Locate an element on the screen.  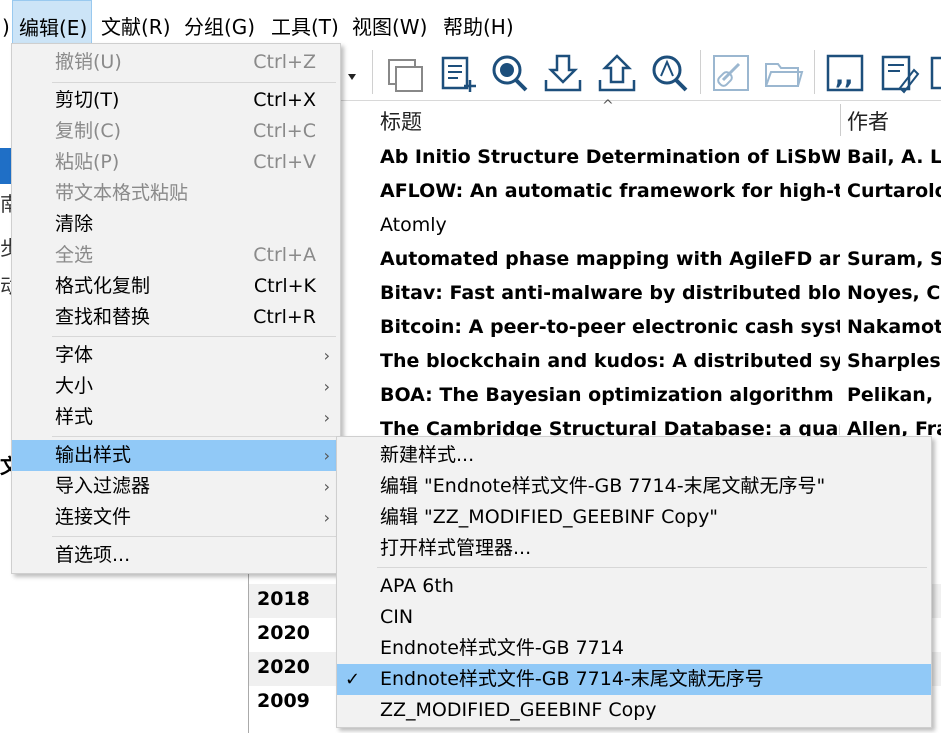
menu-help: 帮助(H) is located at coordinates (478, 22).